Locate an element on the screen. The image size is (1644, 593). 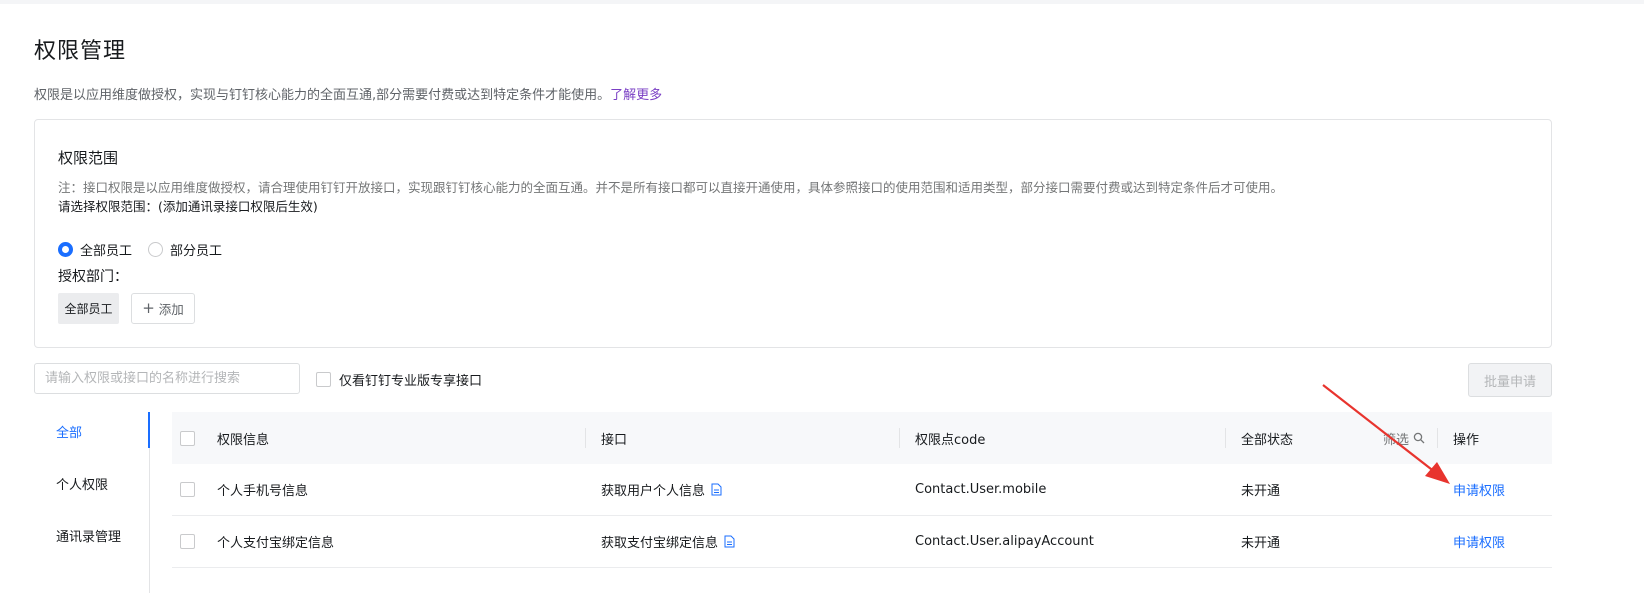
radio-all-staff: 全部员工 is located at coordinates (95, 249).